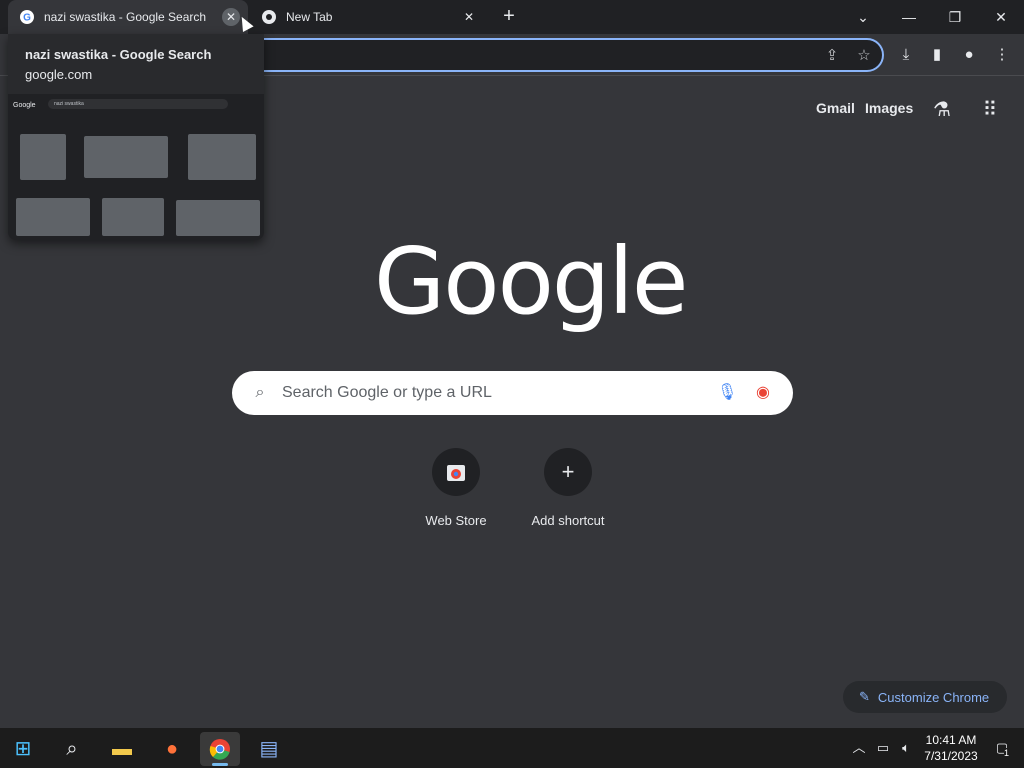  What do you see at coordinates (172, 749) in the screenshot?
I see `firefox-icon: ●` at bounding box center [172, 749].